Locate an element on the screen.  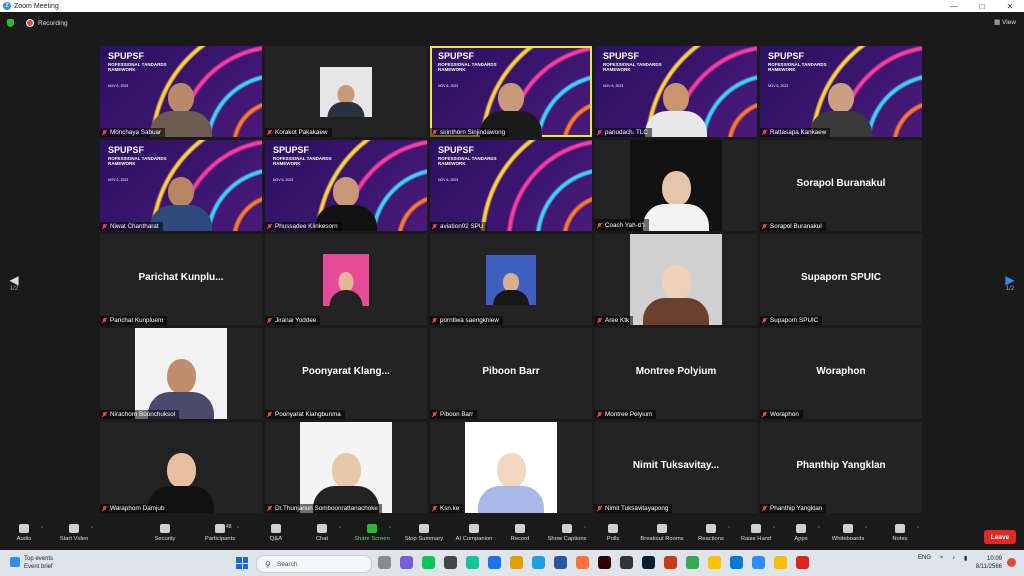
participant-tile: Dr.Thunjanun Somboonrattanachoke is located at coordinates (346, 467).